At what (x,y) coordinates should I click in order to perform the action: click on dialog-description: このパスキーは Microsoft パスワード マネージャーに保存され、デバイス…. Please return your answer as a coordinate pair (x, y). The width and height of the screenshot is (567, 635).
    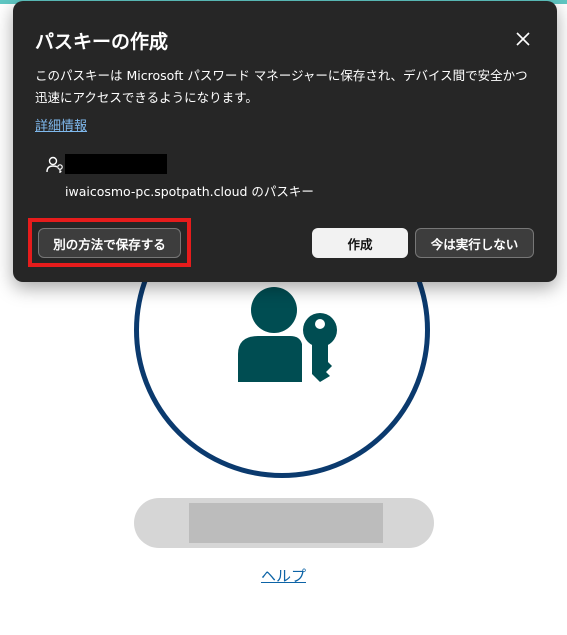
    Looking at the image, I should click on (281, 86).